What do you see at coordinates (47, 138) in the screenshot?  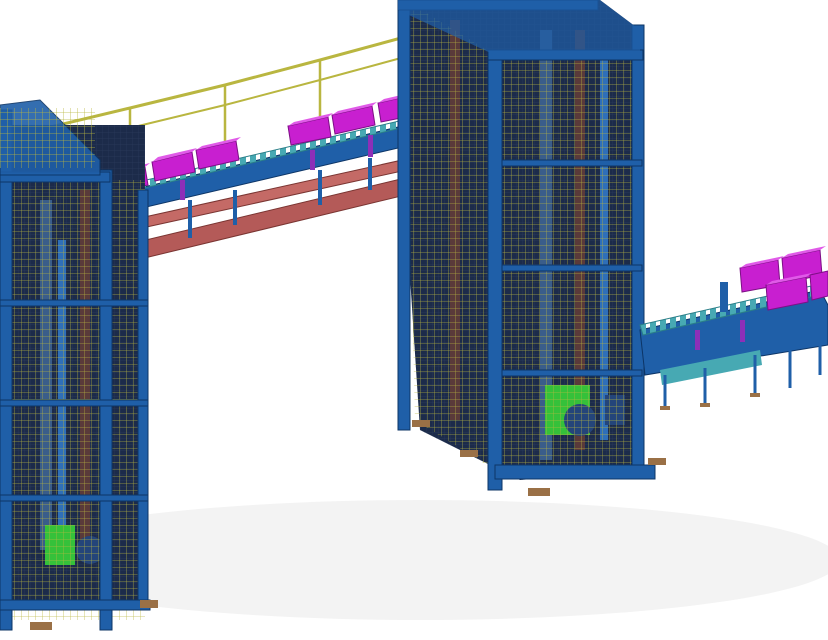 I see `left-tower-top-mesh` at bounding box center [47, 138].